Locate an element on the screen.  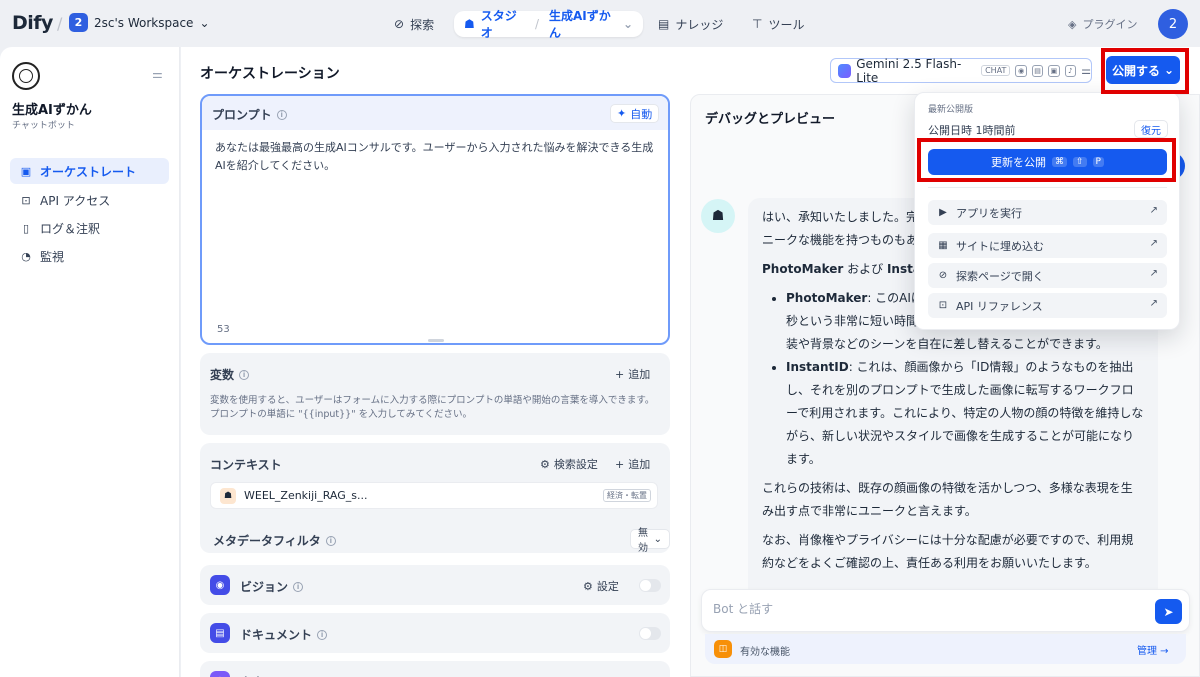
document-icon: ▤ is located at coordinates (220, 633).